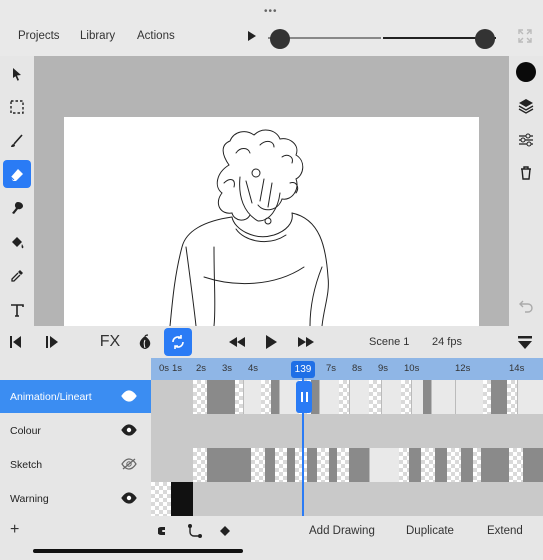 This screenshot has height=560, width=543. I want to click on extend-button: Extend, so click(505, 531).